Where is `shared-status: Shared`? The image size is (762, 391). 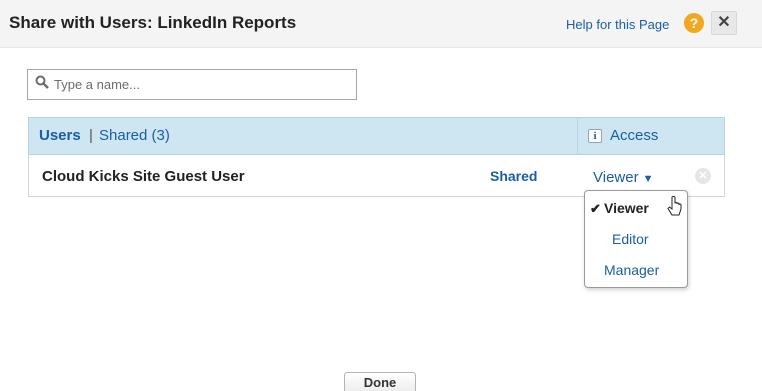 shared-status: Shared is located at coordinates (514, 176).